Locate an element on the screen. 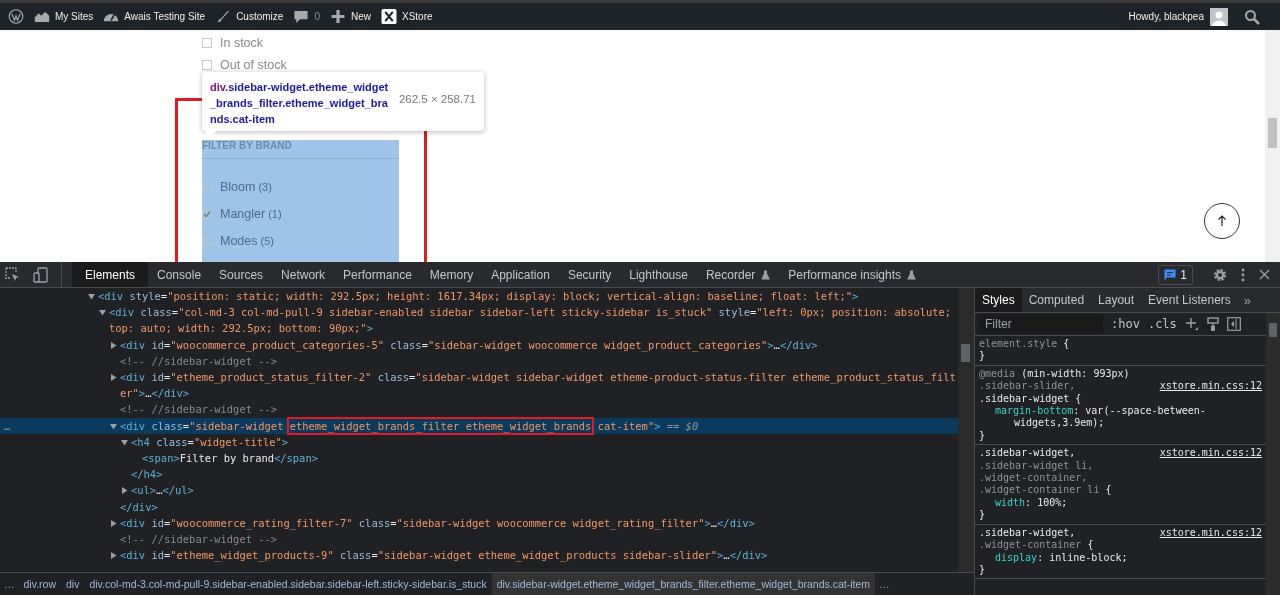 The width and height of the screenshot is (1280, 595). styles-pane-tab: Computed is located at coordinates (1056, 300).